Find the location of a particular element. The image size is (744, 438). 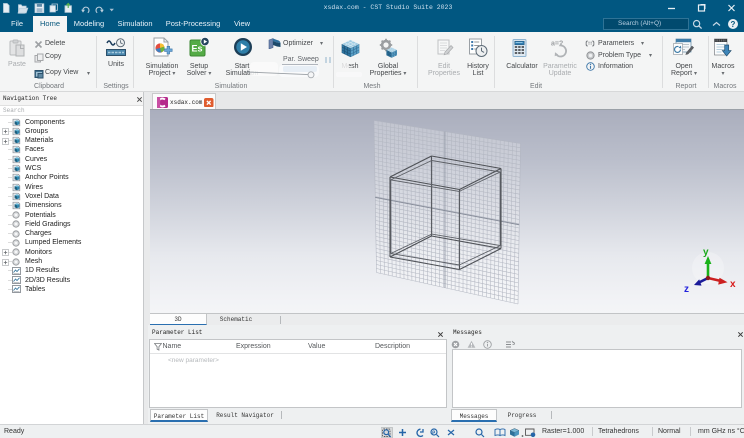

svg-text: x is located at coordinates (733, 284).